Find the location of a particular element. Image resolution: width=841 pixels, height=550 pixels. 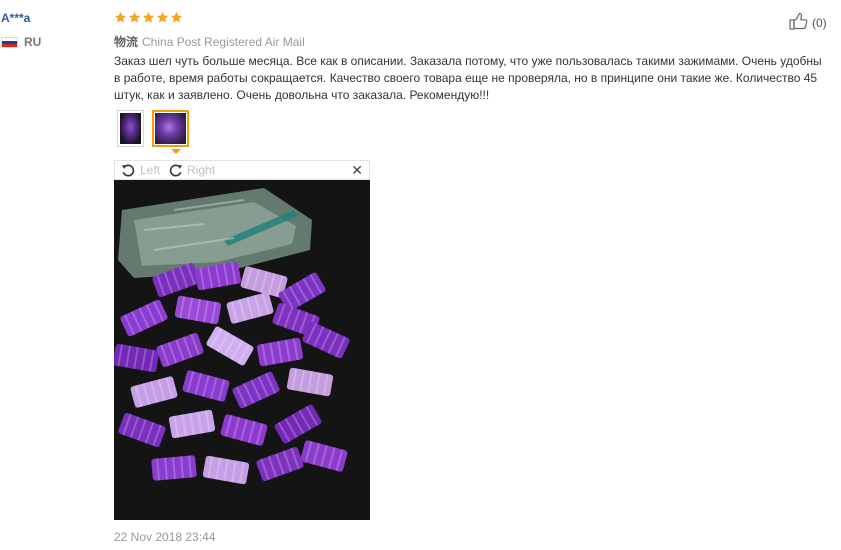

buyer-name: A***a is located at coordinates (16, 18).